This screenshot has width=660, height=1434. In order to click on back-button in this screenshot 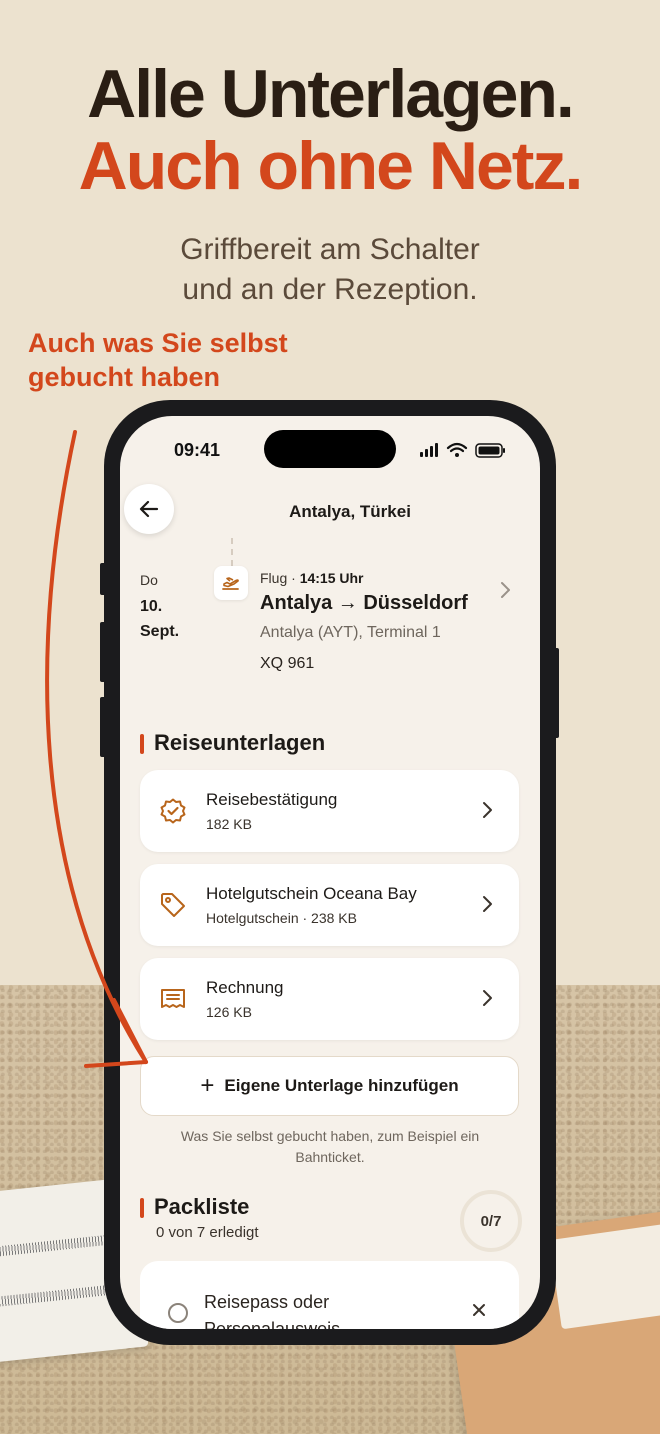, I will do `click(149, 509)`.